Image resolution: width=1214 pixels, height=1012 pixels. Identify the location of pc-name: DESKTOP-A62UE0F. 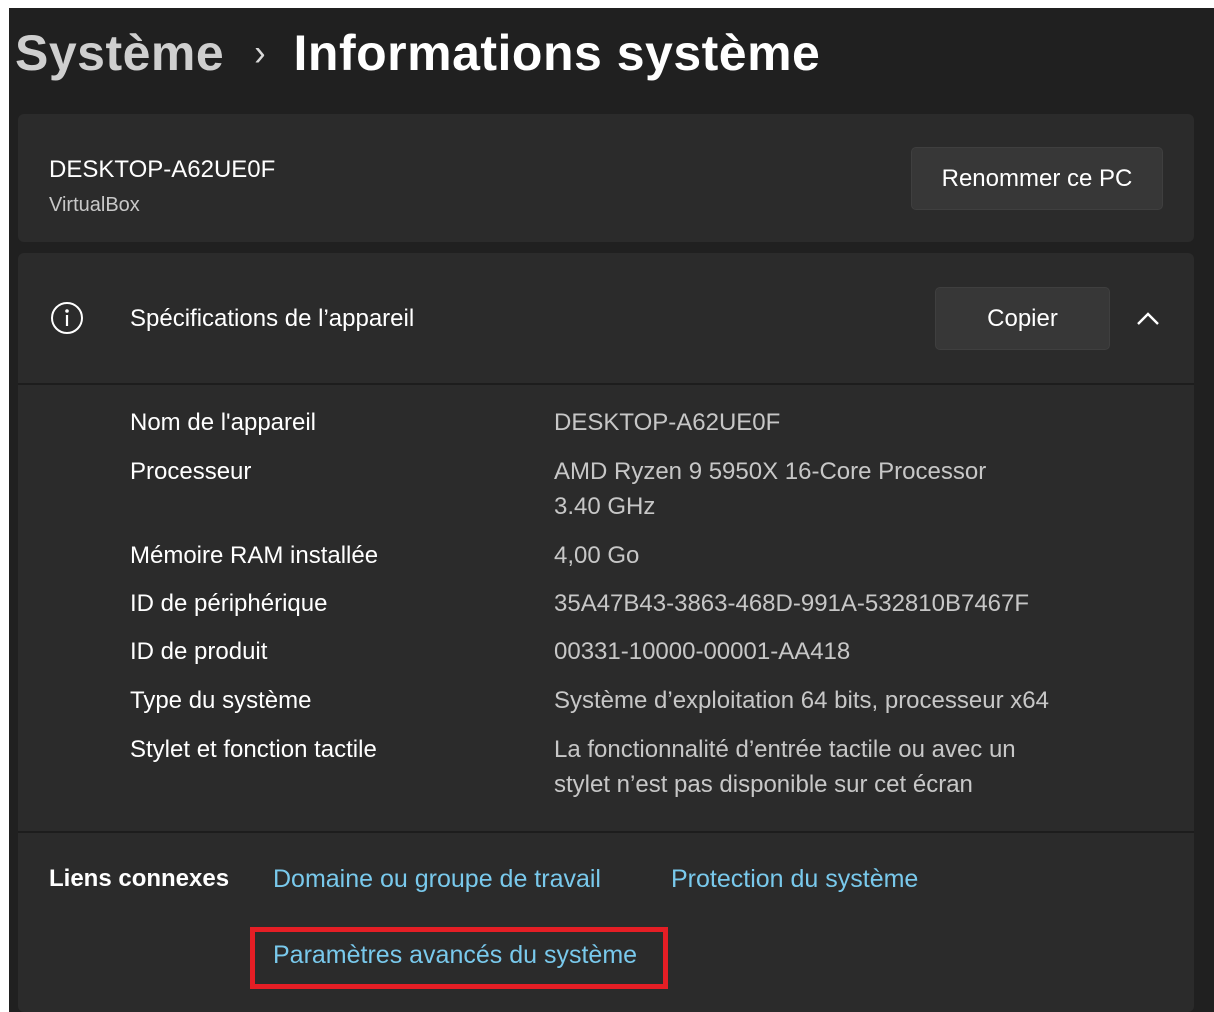
(162, 169).